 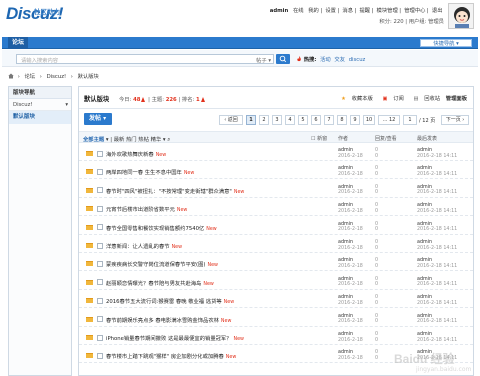 I want to click on user-link-my: 我的, so click(x=313, y=11).